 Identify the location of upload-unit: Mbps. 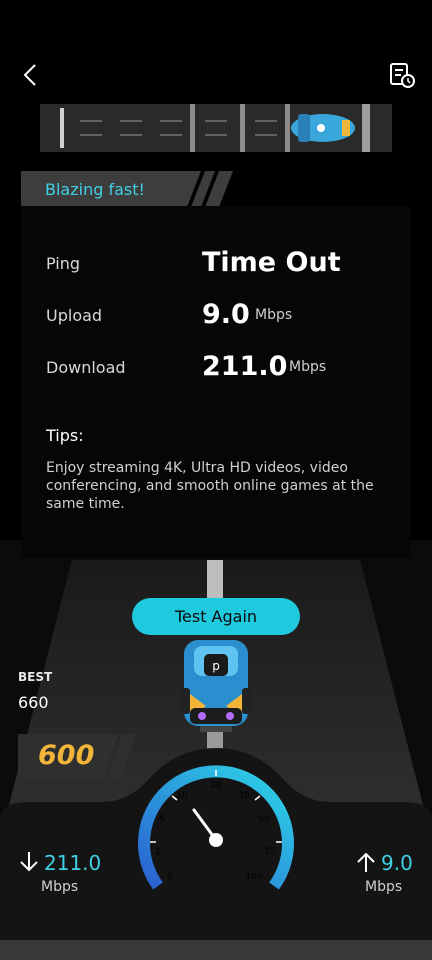
(274, 315).